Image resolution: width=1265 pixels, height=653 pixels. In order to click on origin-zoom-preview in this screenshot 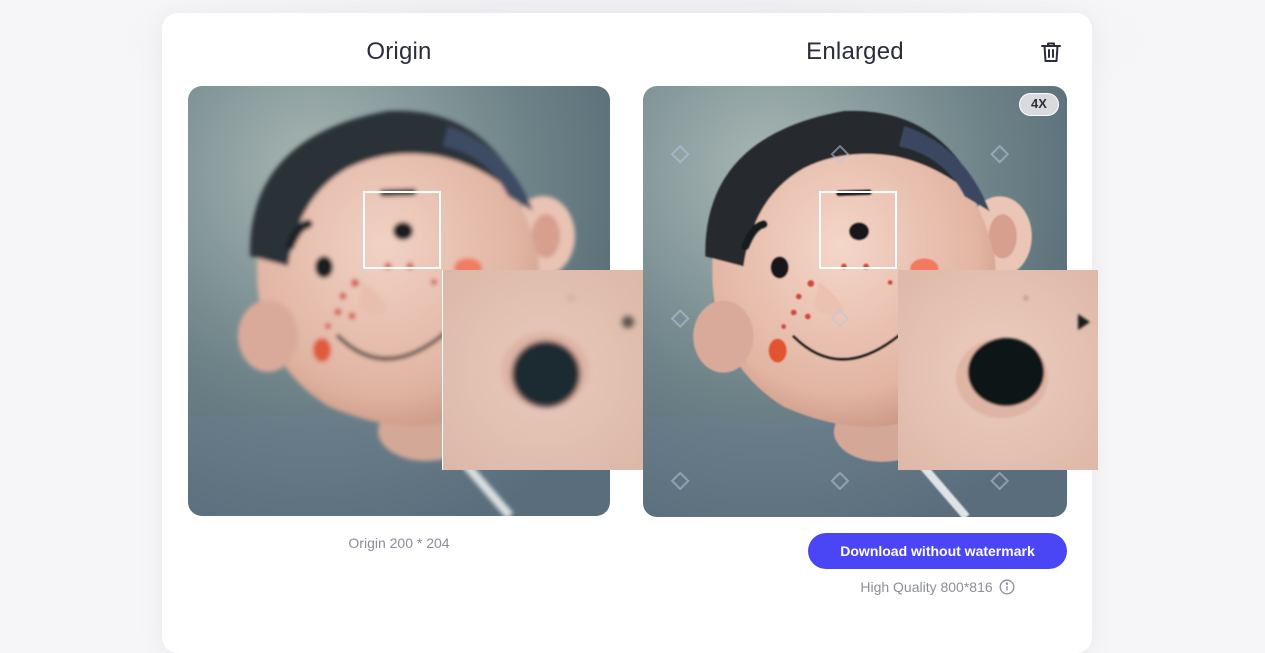, I will do `click(542, 370)`.